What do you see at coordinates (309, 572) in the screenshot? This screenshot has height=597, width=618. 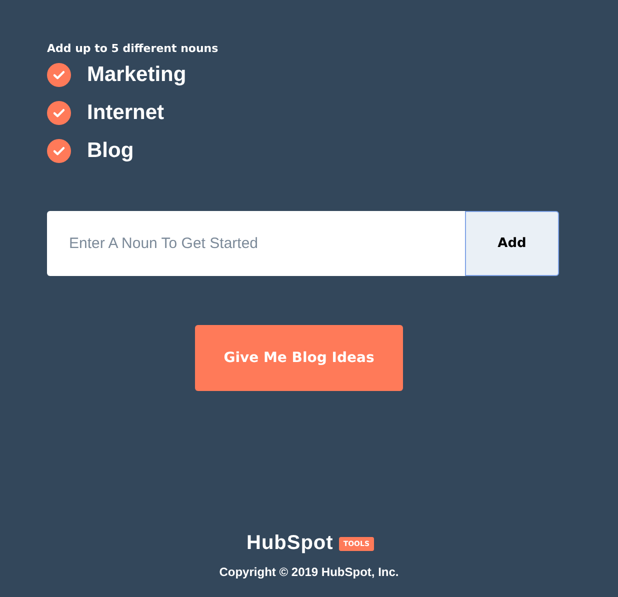 I see `copyright-text: Copyright © 2019 HubSpot, Inc.` at bounding box center [309, 572].